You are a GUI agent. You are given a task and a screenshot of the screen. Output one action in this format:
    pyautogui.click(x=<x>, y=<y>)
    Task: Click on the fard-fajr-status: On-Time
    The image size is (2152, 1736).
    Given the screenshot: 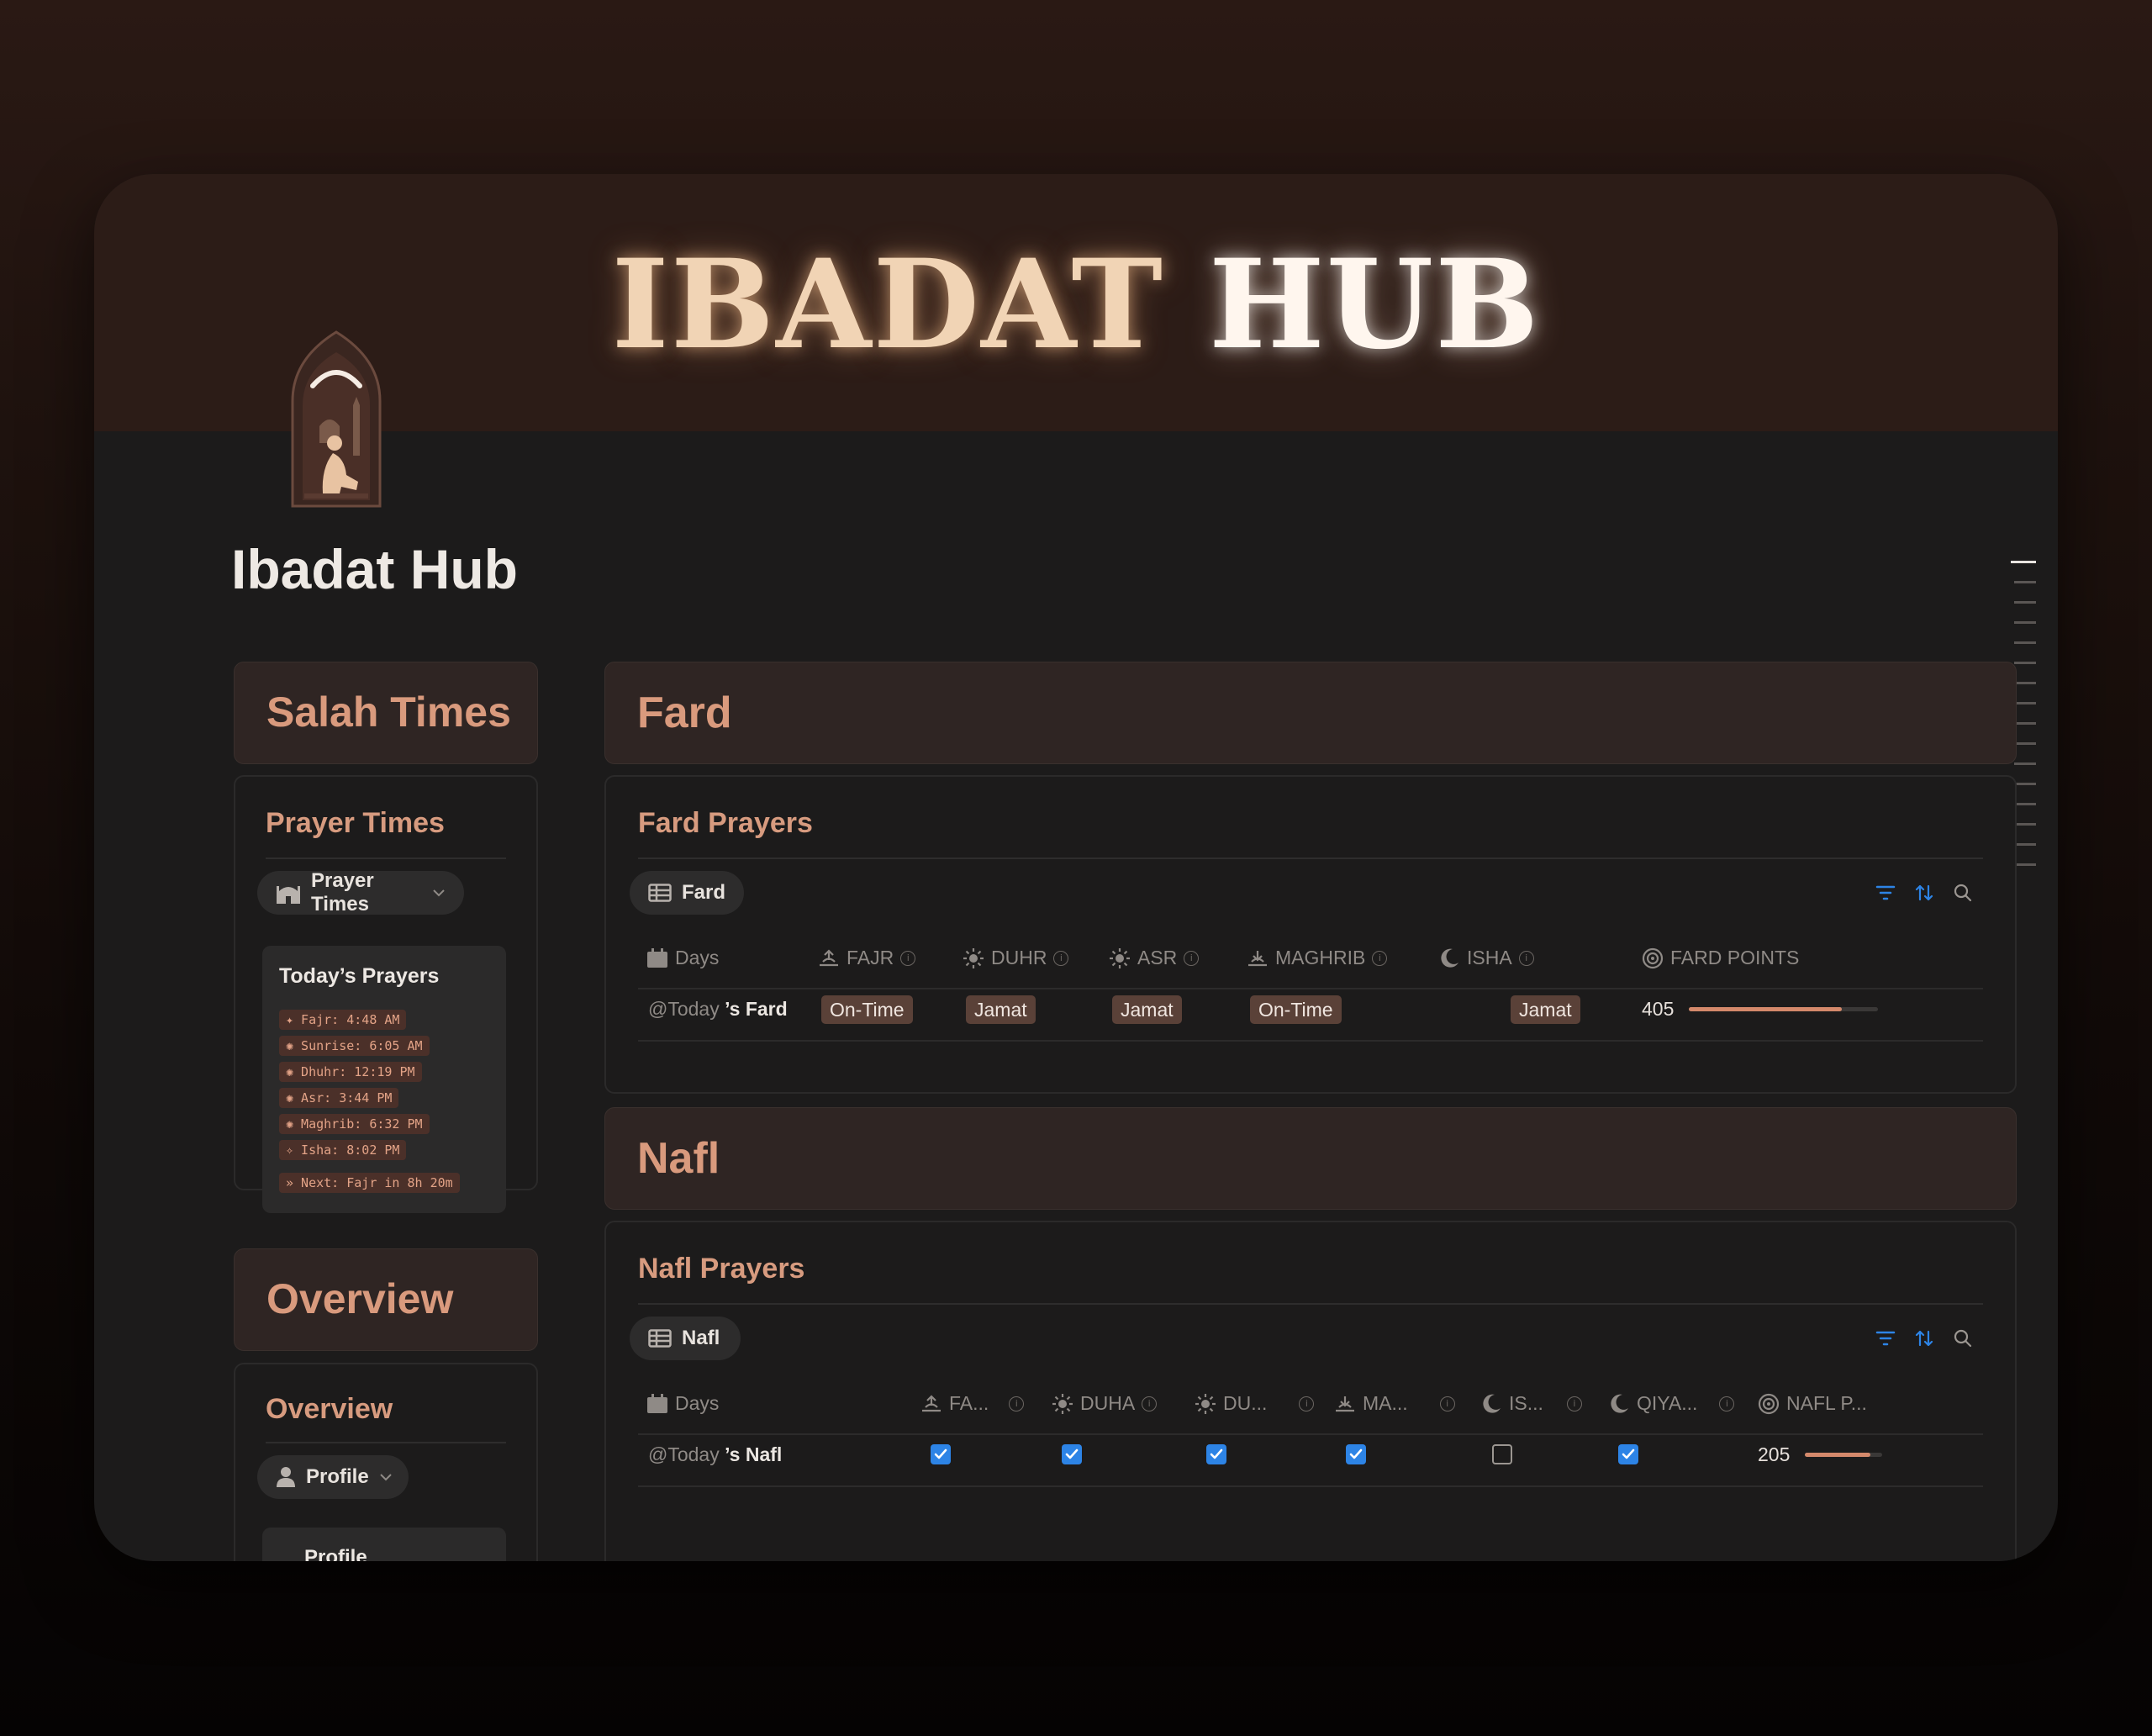 What is the action you would take?
    pyautogui.click(x=867, y=1009)
    